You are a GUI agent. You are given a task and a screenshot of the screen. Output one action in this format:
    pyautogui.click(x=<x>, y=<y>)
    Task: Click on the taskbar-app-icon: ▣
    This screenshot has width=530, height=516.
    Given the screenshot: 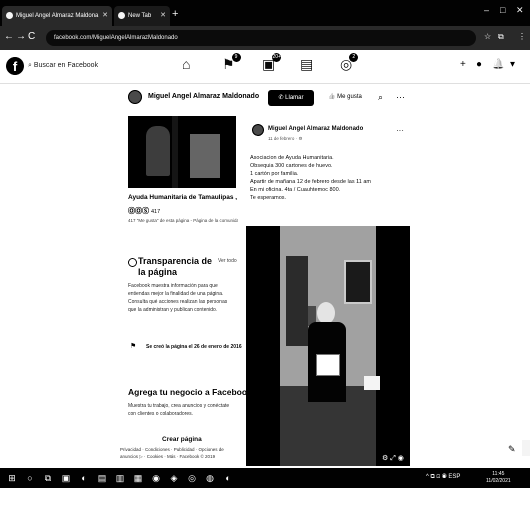 What is the action you would take?
    pyautogui.click(x=66, y=478)
    